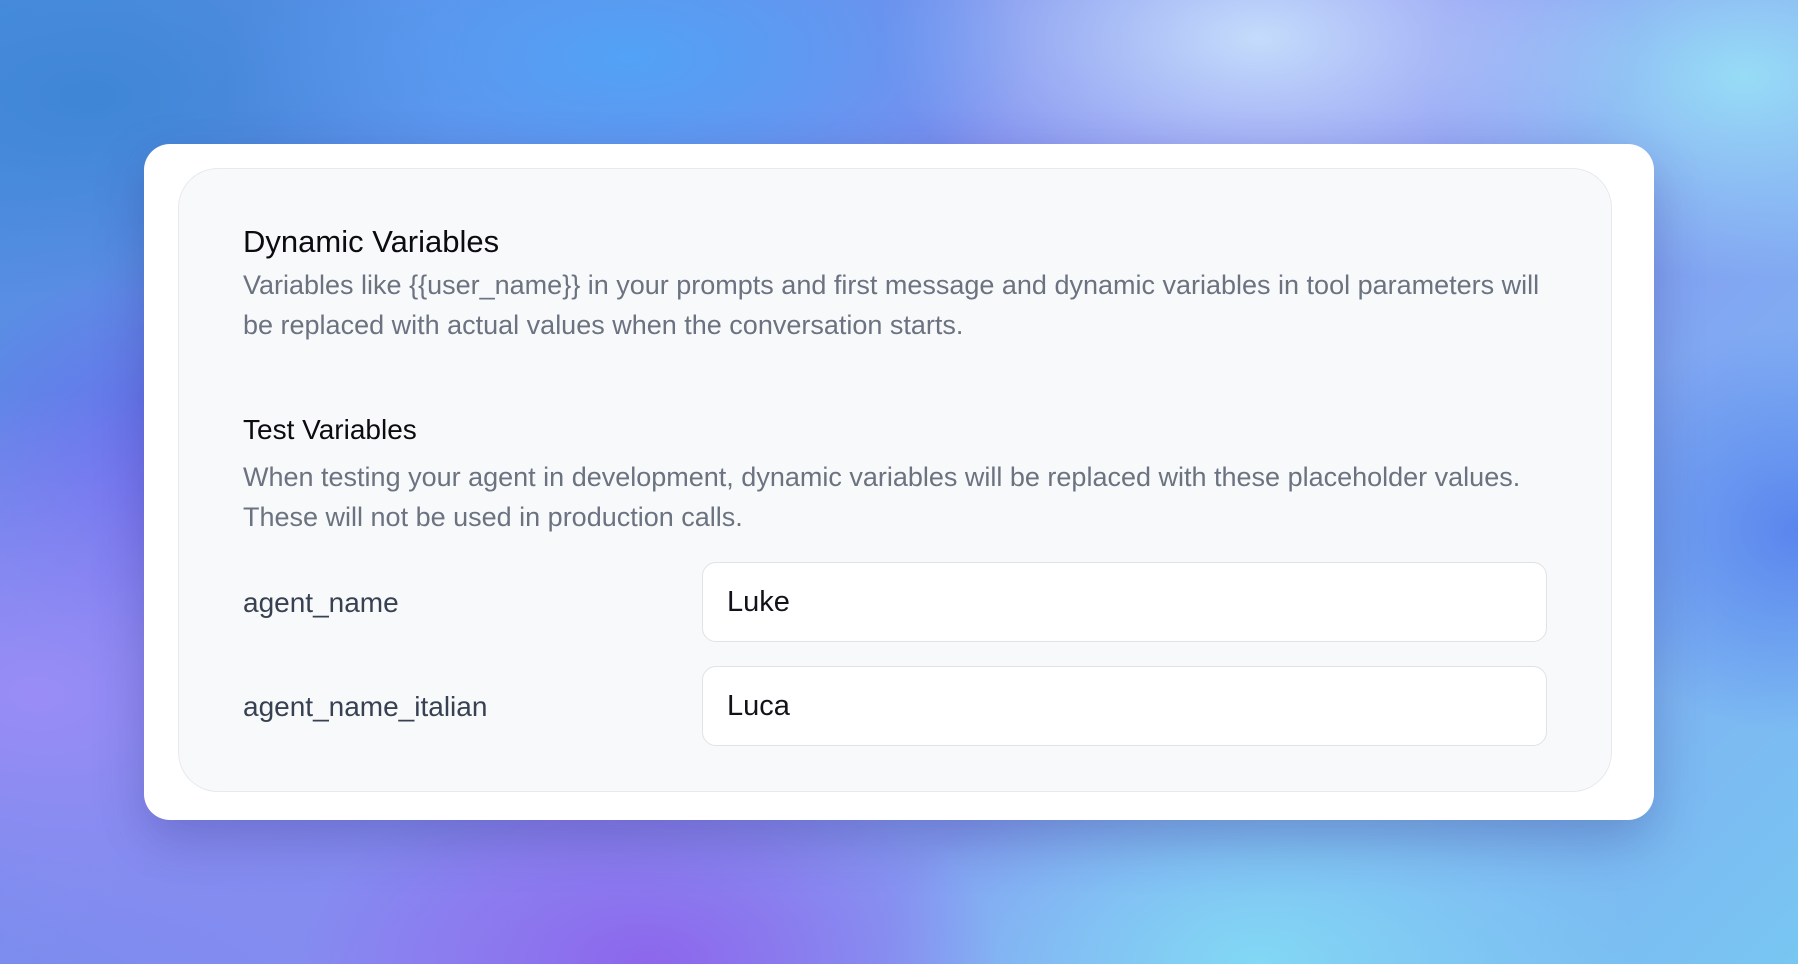 The image size is (1798, 964). Describe the element at coordinates (1124, 706) in the screenshot. I see `agent-name-italian-value-input` at that location.